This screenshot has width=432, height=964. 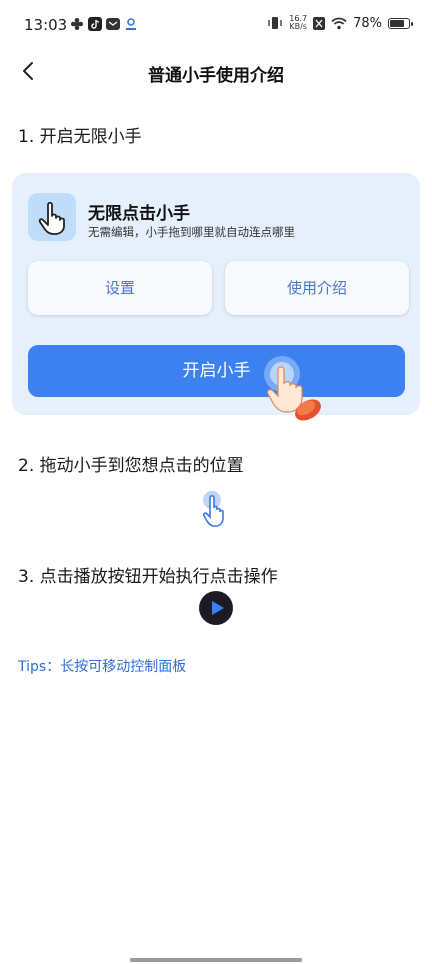 What do you see at coordinates (298, 26) in the screenshot?
I see `network-speed-unit: KB/s` at bounding box center [298, 26].